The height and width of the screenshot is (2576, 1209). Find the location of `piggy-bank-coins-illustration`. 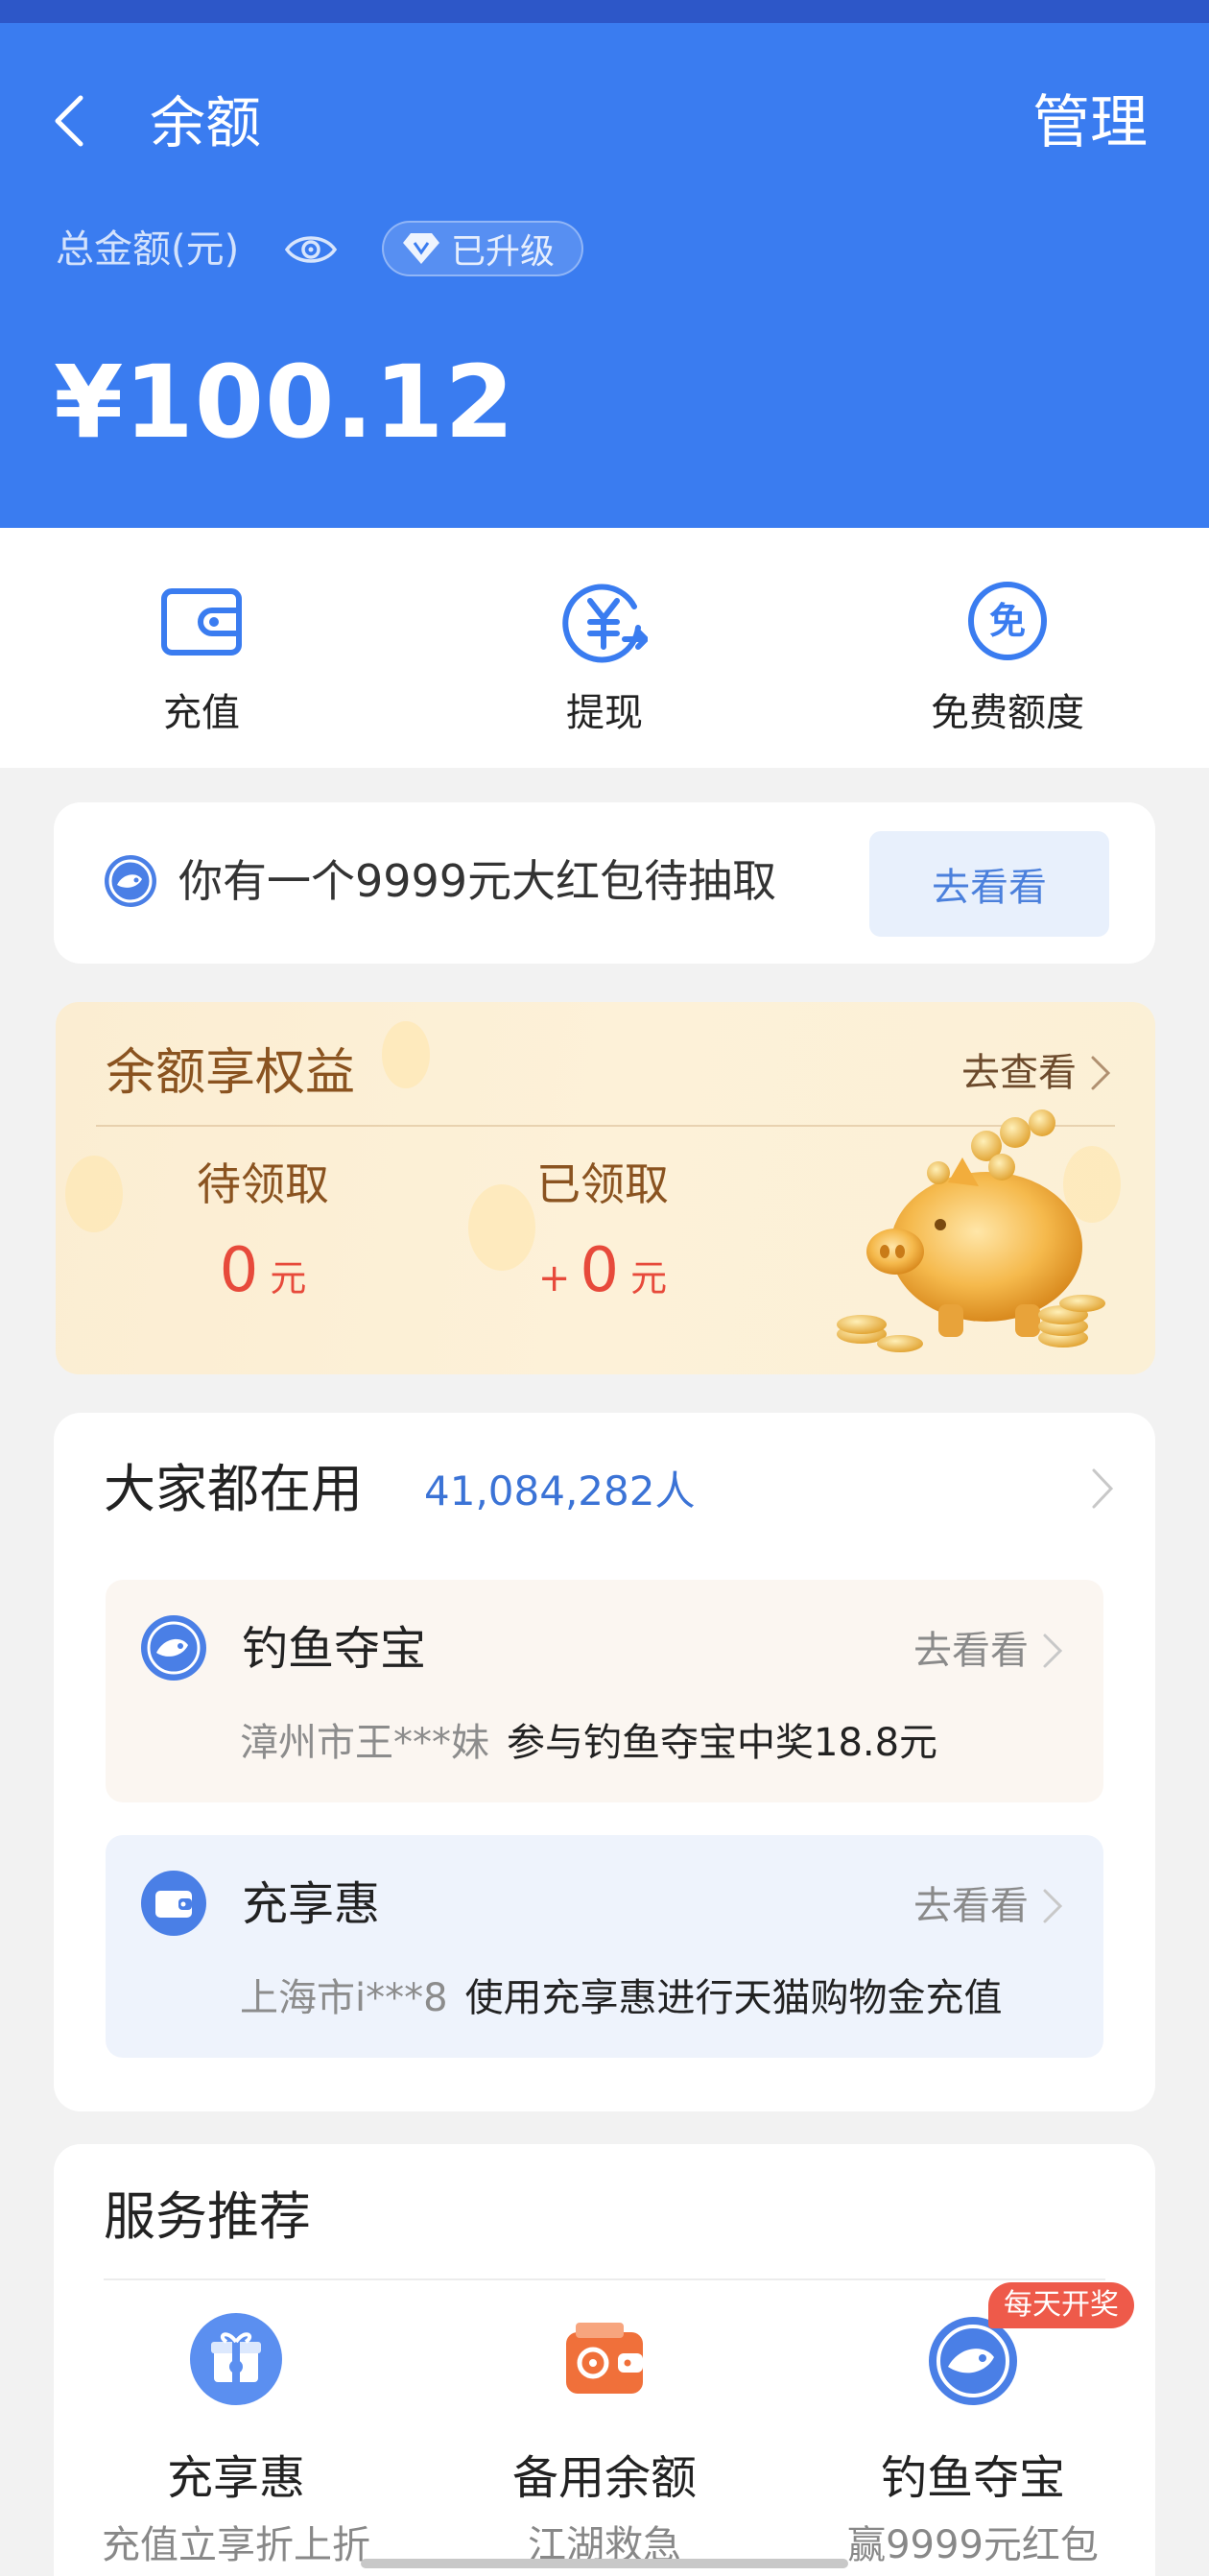

piggy-bank-coins-illustration is located at coordinates (971, 1230).